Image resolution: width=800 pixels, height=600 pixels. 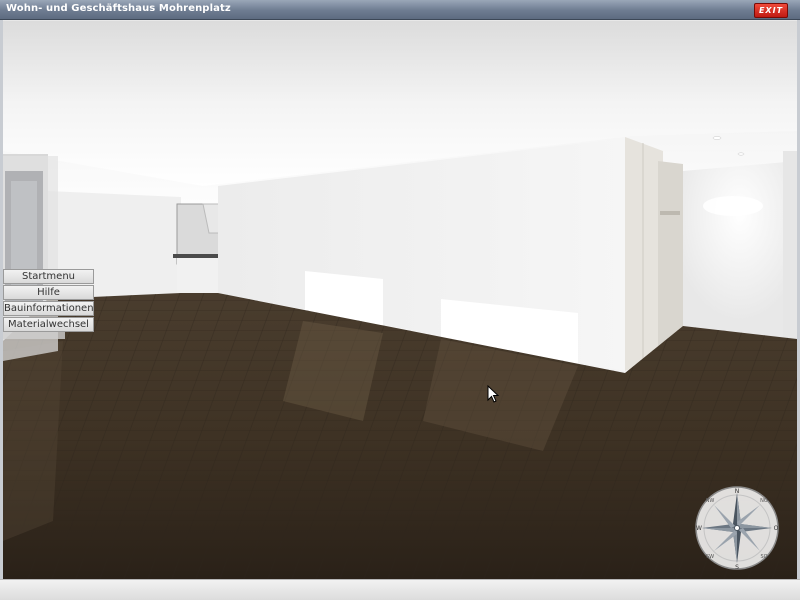 I want to click on bottom-frame, so click(x=400, y=589).